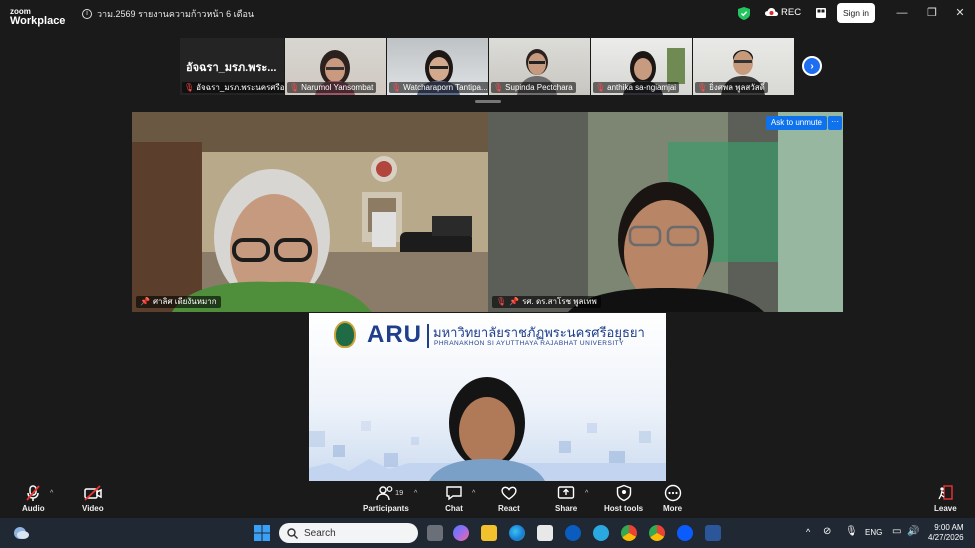  I want to click on view-layout-icon, so click(821, 13).